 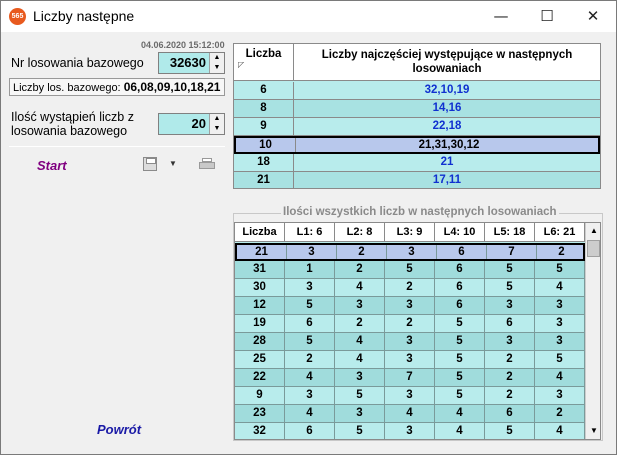 What do you see at coordinates (417, 91) in the screenshot?
I see `table-row: 6 32,10,19` at bounding box center [417, 91].